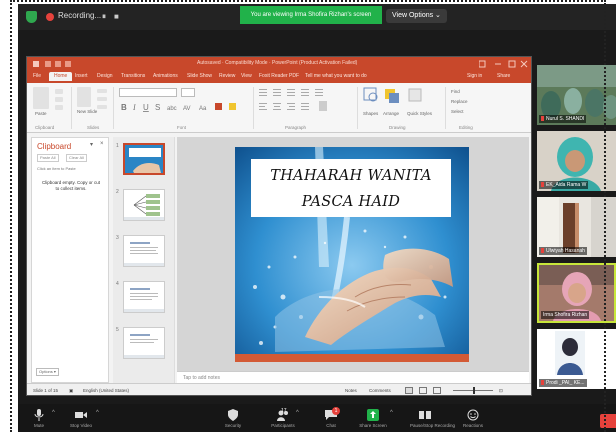 This screenshot has width=616, height=432. Describe the element at coordinates (61, 76) in the screenshot. I see `tab-home: Home` at that location.